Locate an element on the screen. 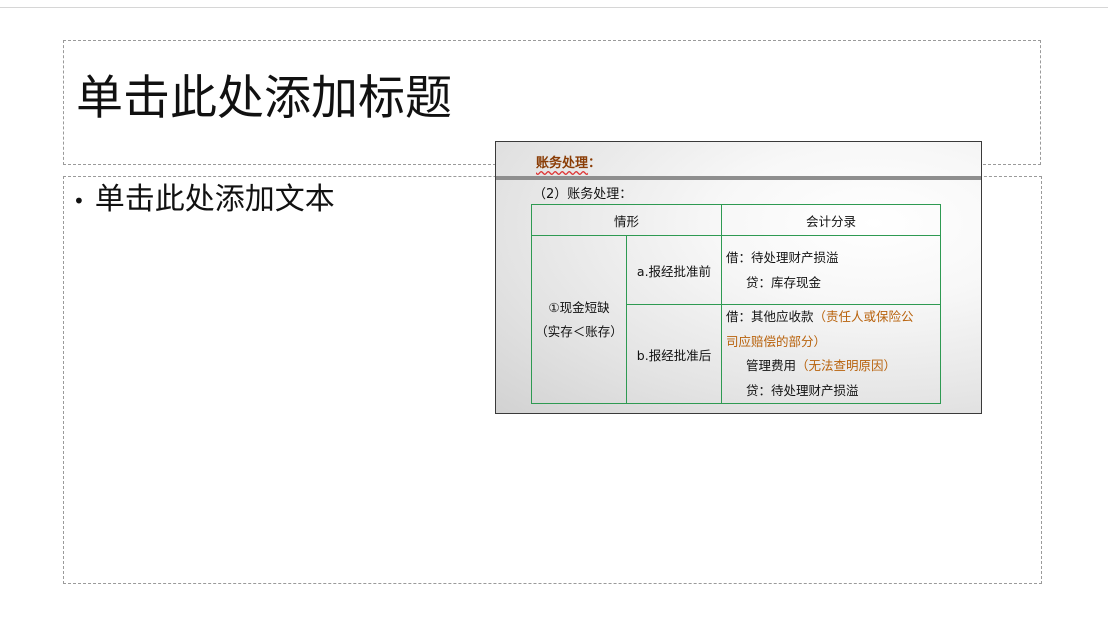 This screenshot has width=1108, height=631. case-cell-a: a.报经批准前 is located at coordinates (674, 270).